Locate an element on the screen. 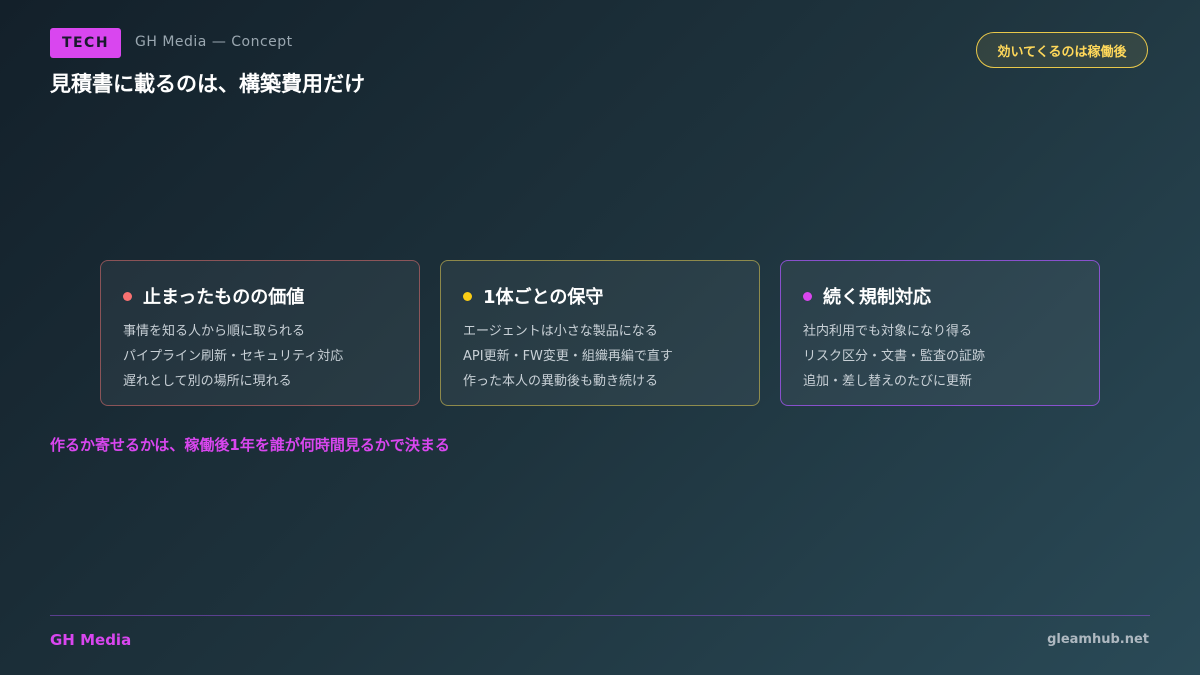  card-title: 続く規制対応 is located at coordinates (940, 296).